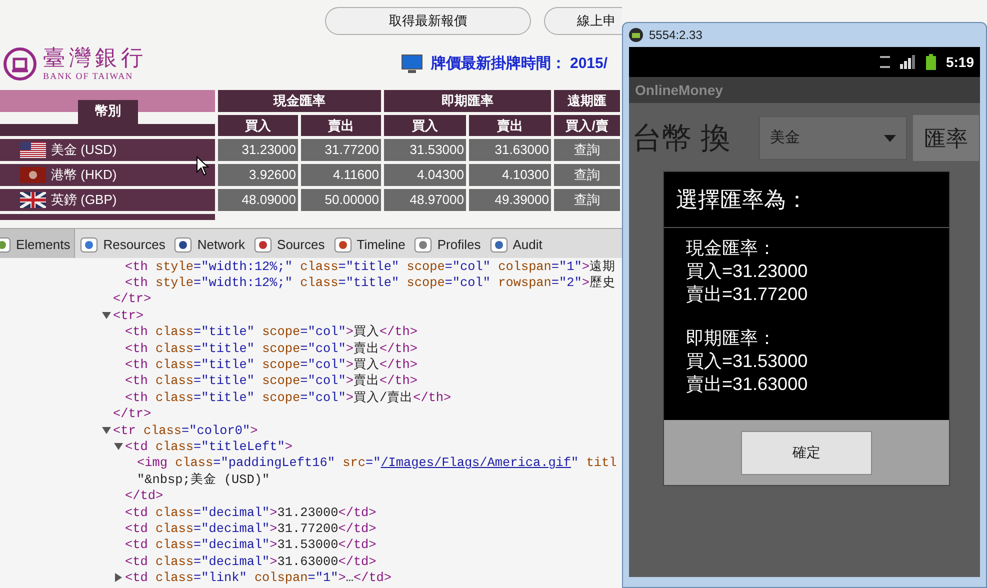 The height and width of the screenshot is (588, 987). What do you see at coordinates (587, 101) in the screenshot?
I see `column-group-header: 遠期匯` at bounding box center [587, 101].